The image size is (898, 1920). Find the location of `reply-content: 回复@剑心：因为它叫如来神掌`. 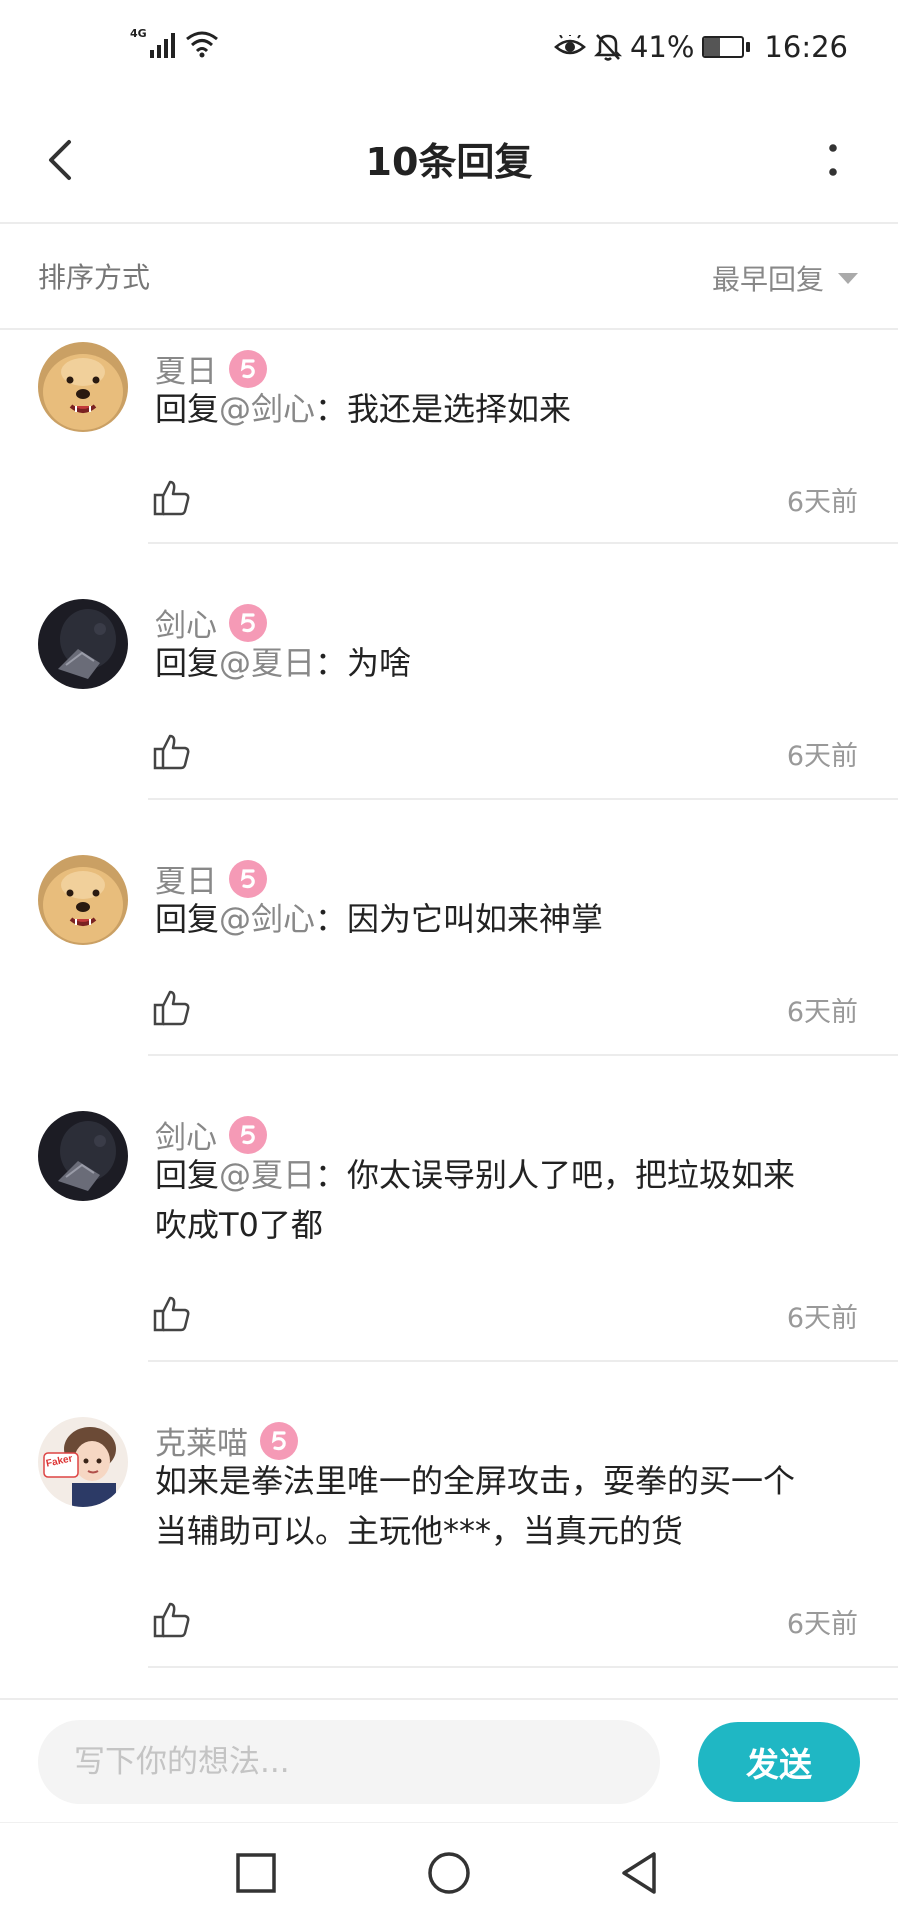

reply-content: 回复@剑心：因为它叫如来神掌 is located at coordinates (510, 919).